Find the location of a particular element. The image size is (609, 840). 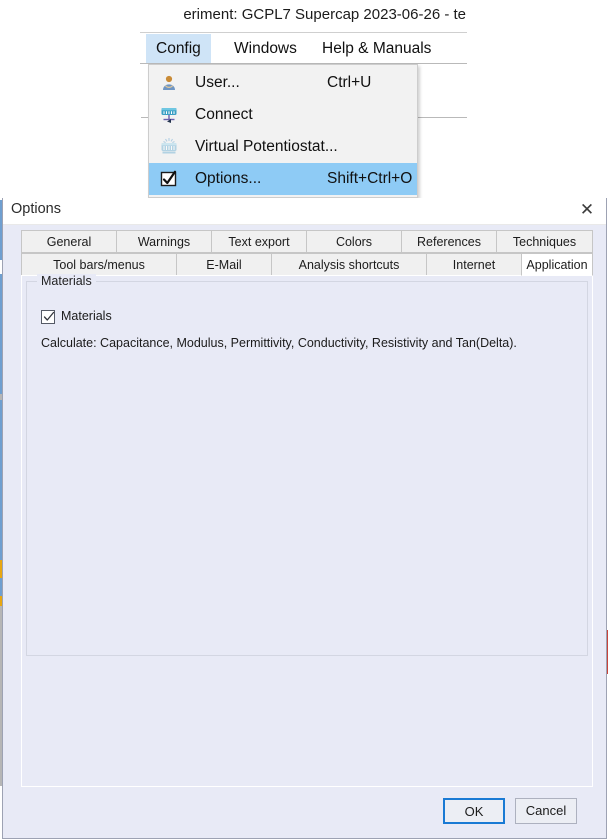

materials-group-title: Materials is located at coordinates (66, 281).